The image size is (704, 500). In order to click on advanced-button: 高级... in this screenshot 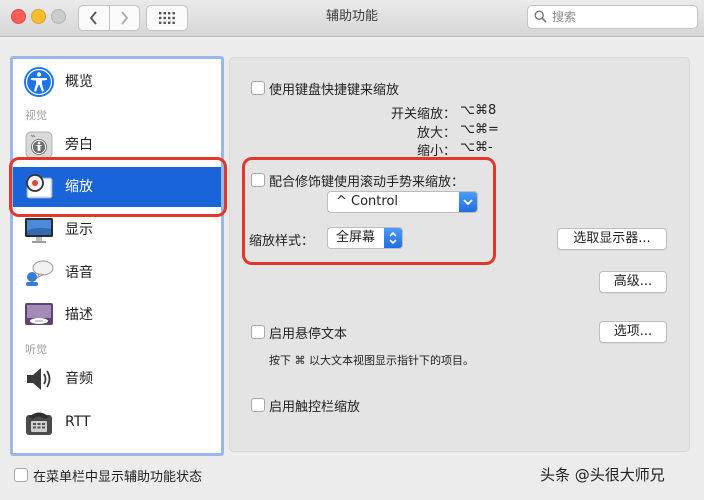, I will do `click(633, 282)`.